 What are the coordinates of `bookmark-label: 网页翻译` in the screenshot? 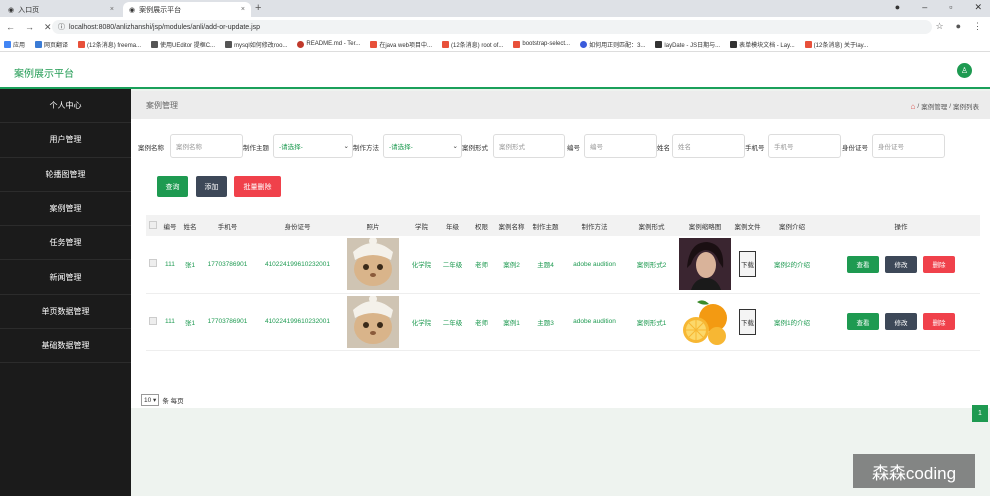 It's located at (56, 45).